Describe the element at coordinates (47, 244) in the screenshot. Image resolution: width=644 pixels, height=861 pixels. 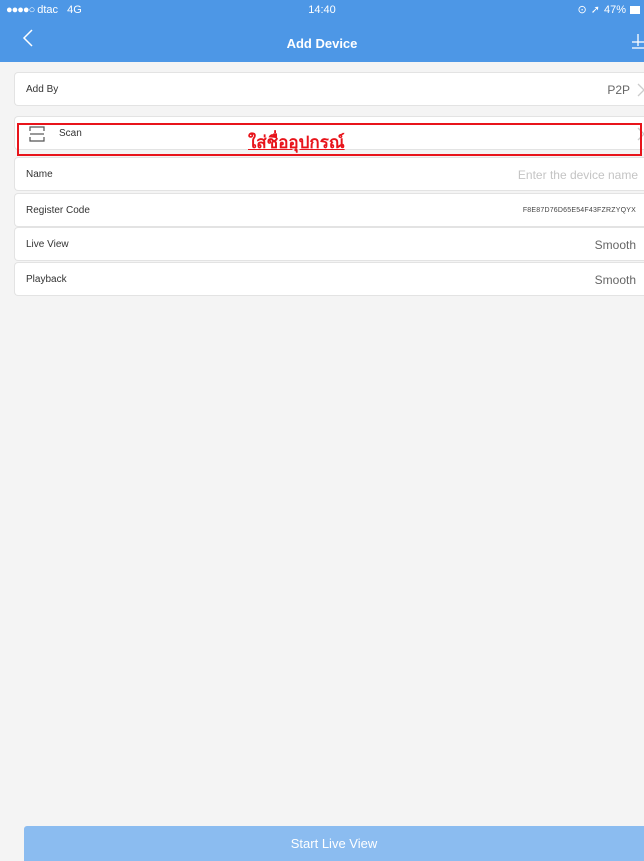
I see `live-view-label: Live View` at that location.